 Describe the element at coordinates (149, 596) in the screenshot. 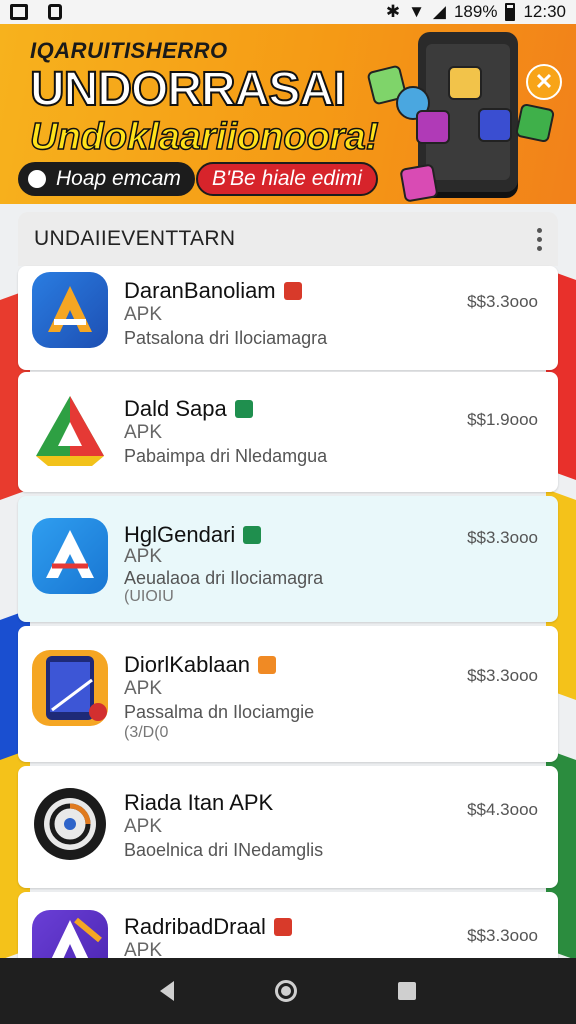

I see `app-extra-info: (UIOIU` at that location.